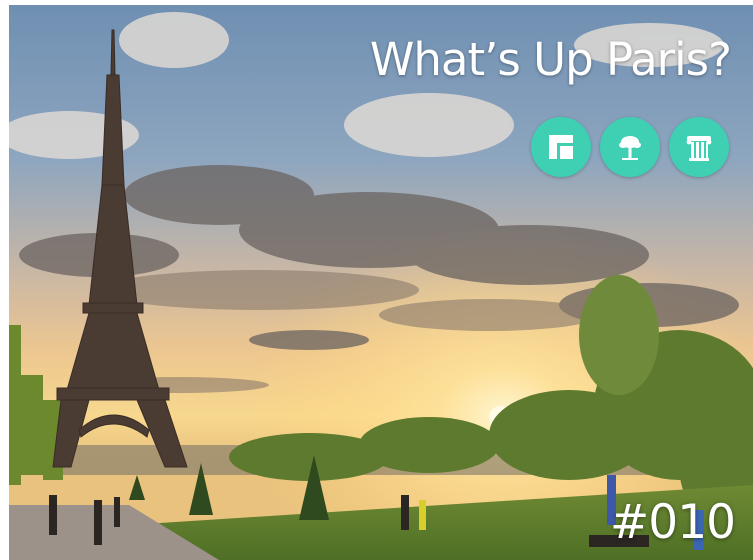 Image resolution: width=753 pixels, height=560 pixels. Describe the element at coordinates (672, 522) in the screenshot. I see `issue-number: #010` at that location.